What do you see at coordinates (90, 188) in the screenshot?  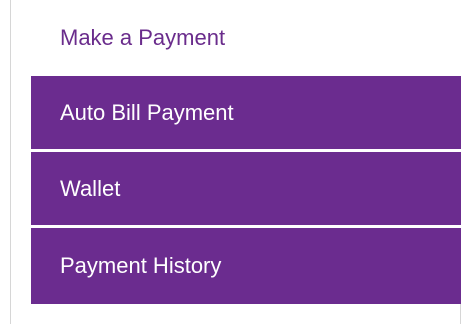 I see `menu-item-label: Wallet` at bounding box center [90, 188].